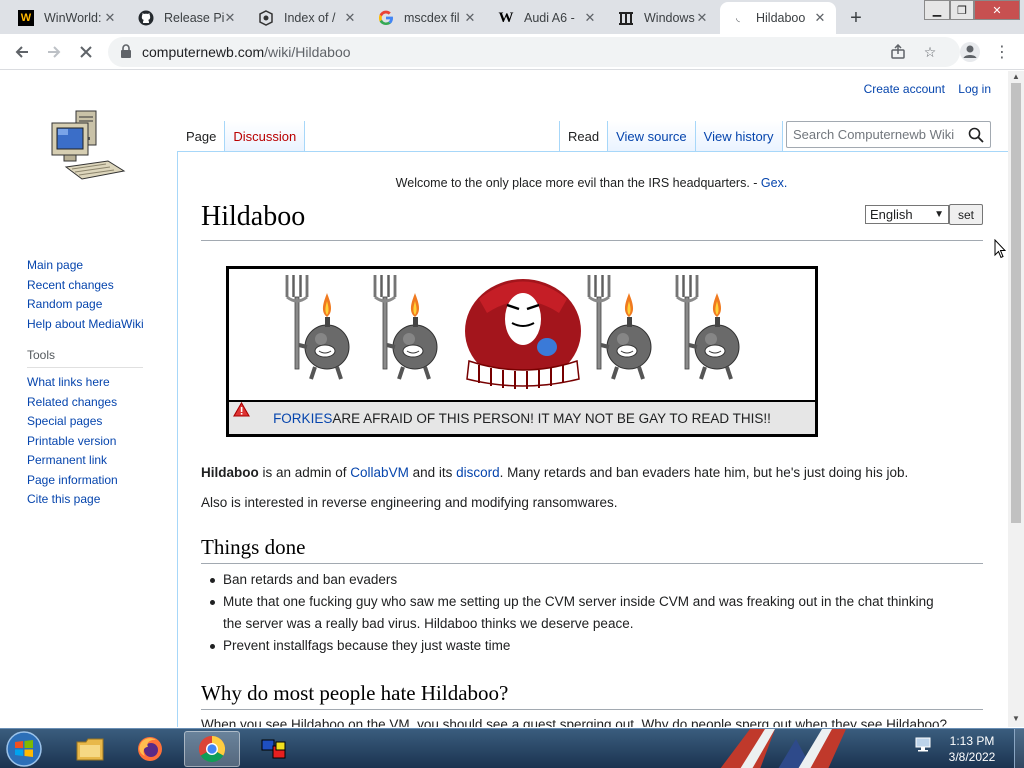 Image resolution: width=1024 pixels, height=768 pixels. I want to click on sidebar-item-related-changes: Related changes, so click(97, 403).